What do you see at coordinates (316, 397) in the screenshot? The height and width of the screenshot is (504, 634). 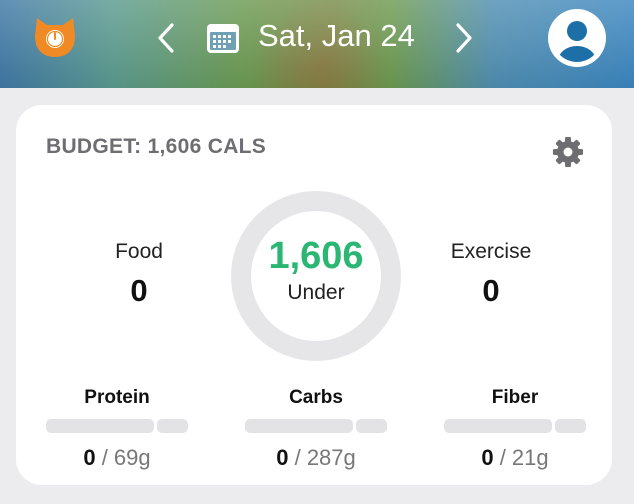 I see `macro-name: Carbs` at bounding box center [316, 397].